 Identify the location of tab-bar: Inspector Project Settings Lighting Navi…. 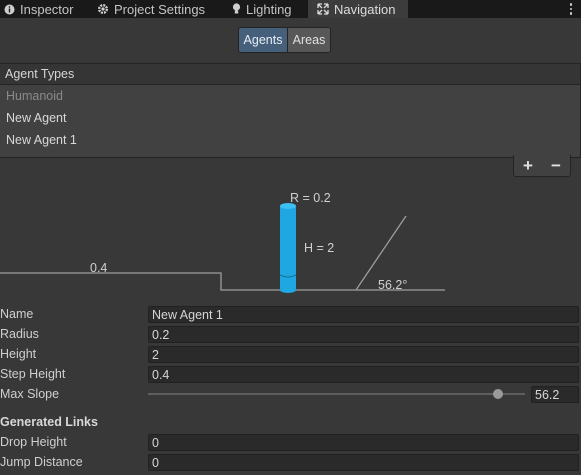
(290, 9).